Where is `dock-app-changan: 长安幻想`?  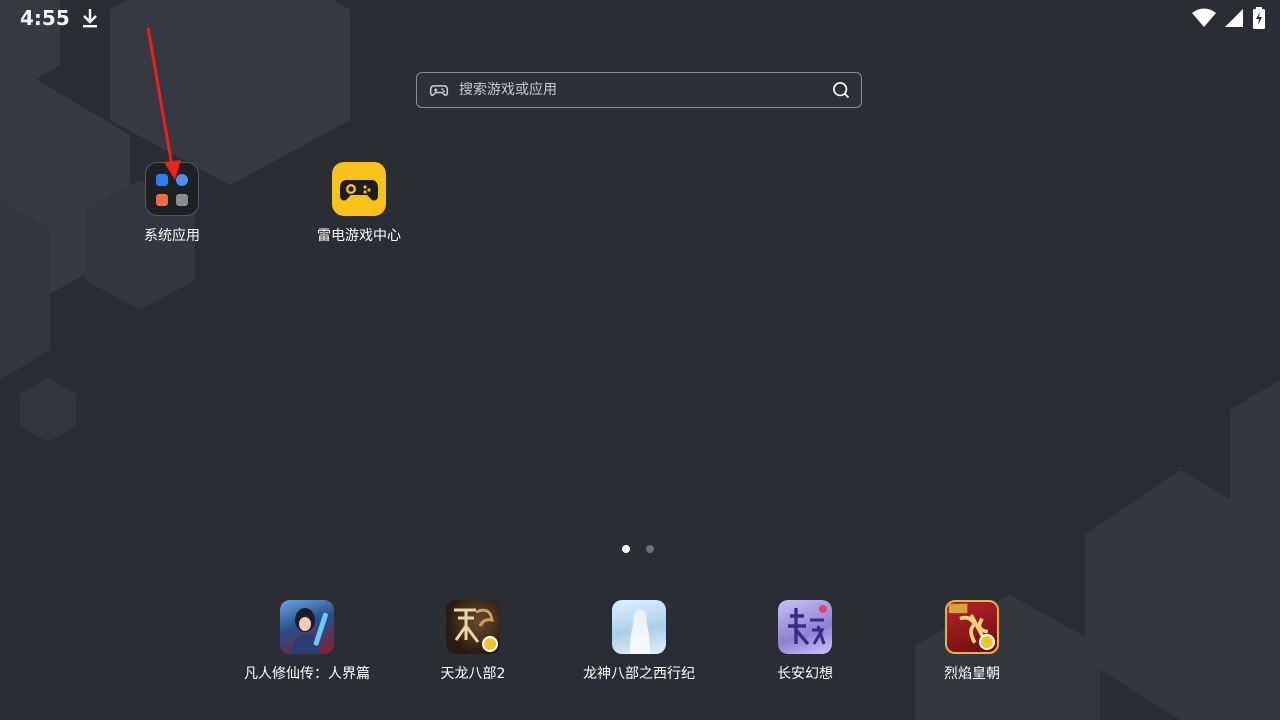 dock-app-changan: 长安幻想 is located at coordinates (805, 641).